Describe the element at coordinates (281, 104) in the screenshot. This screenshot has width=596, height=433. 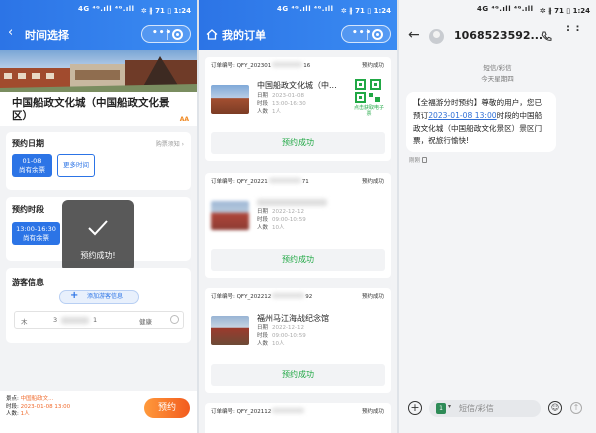
I see `order-details: 日期 2023-01-08 时段 13:00-16:30 人数 1人` at that location.